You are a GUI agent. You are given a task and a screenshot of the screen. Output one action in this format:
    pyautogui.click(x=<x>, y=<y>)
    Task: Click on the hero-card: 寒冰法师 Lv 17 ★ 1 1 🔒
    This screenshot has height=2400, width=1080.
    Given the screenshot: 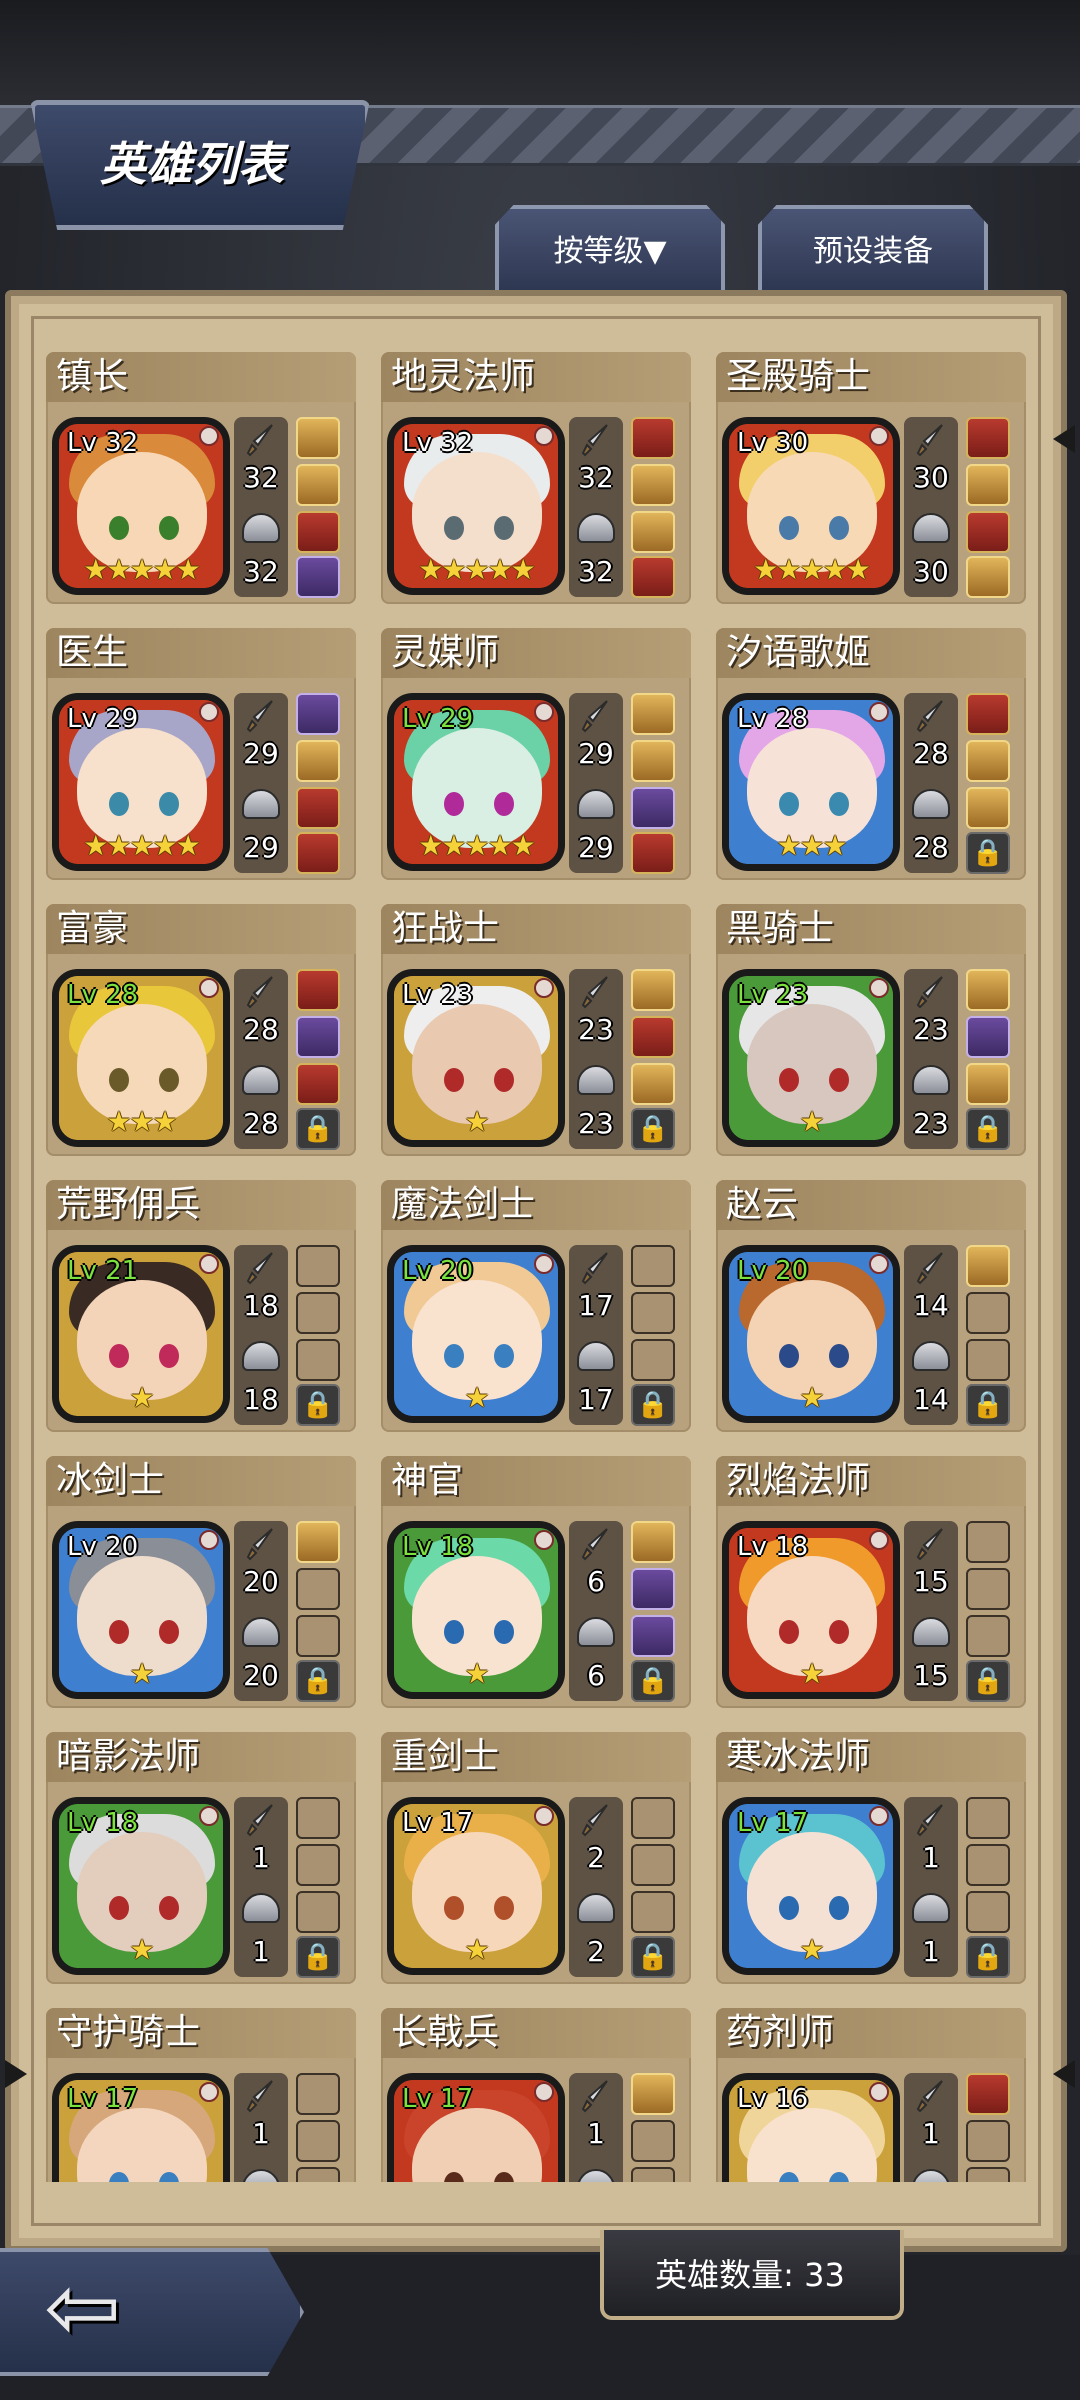 What is the action you would take?
    pyautogui.click(x=871, y=1858)
    